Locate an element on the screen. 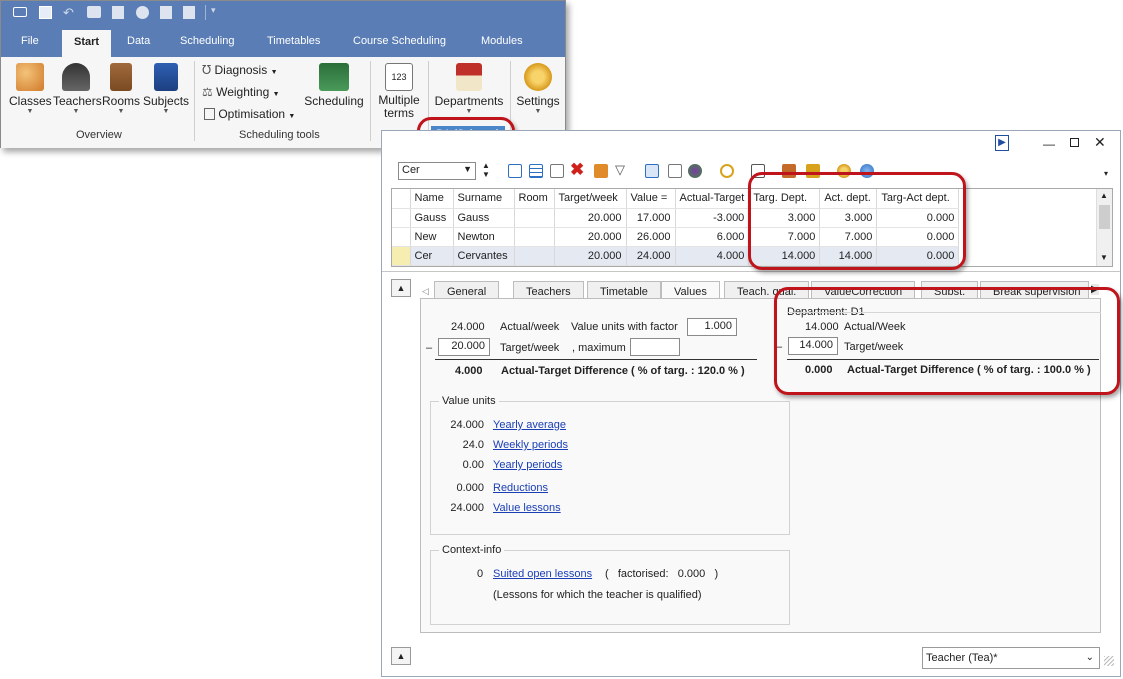 The image size is (1123, 679). table-cell: 26.000 is located at coordinates (651, 237).